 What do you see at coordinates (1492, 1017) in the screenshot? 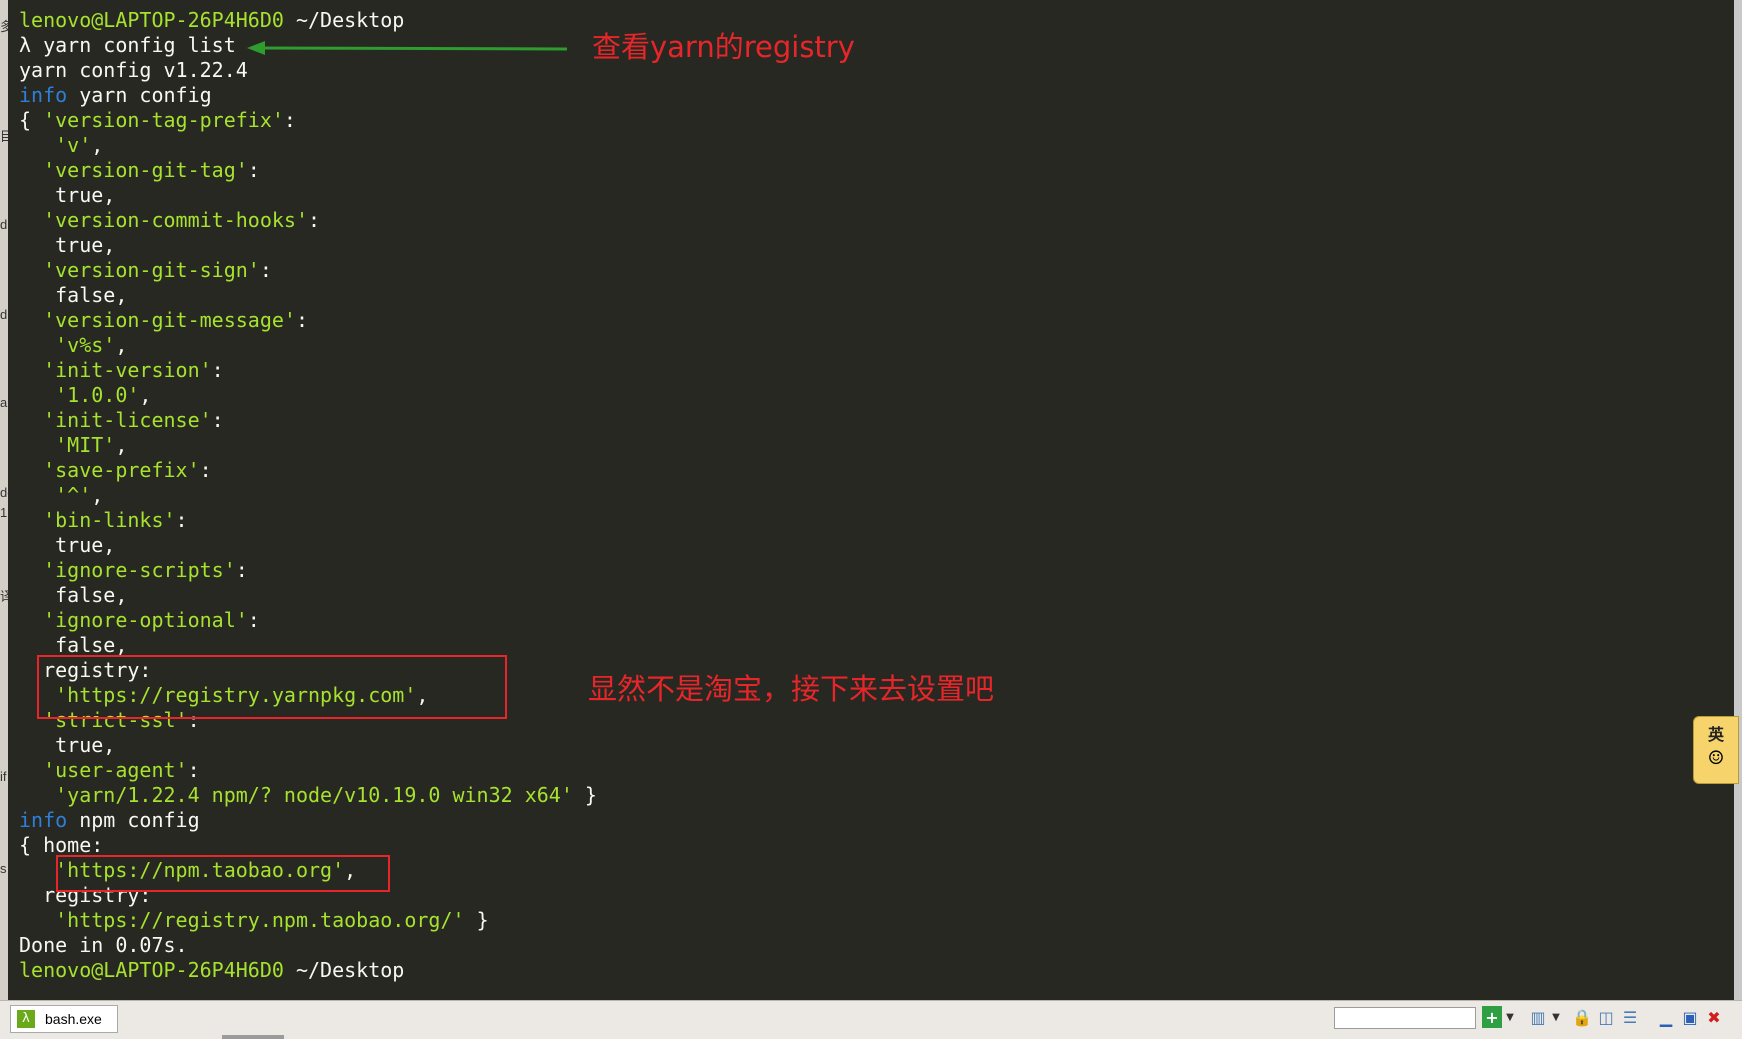
I see `add-console-icon: +` at bounding box center [1492, 1017].